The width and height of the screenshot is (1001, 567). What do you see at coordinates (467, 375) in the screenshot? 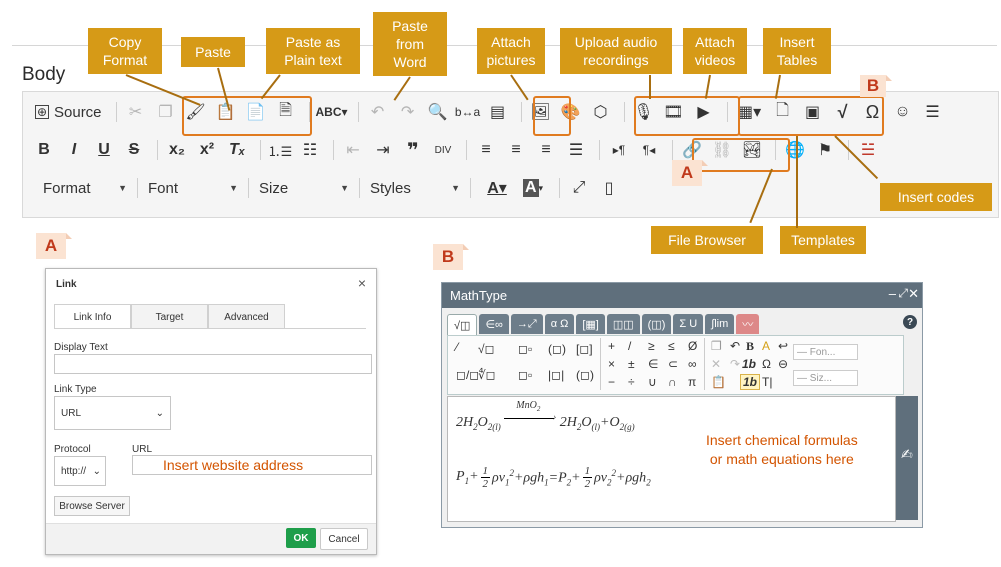
I see `slash-fraction-icon: ◻/◻` at bounding box center [467, 375].